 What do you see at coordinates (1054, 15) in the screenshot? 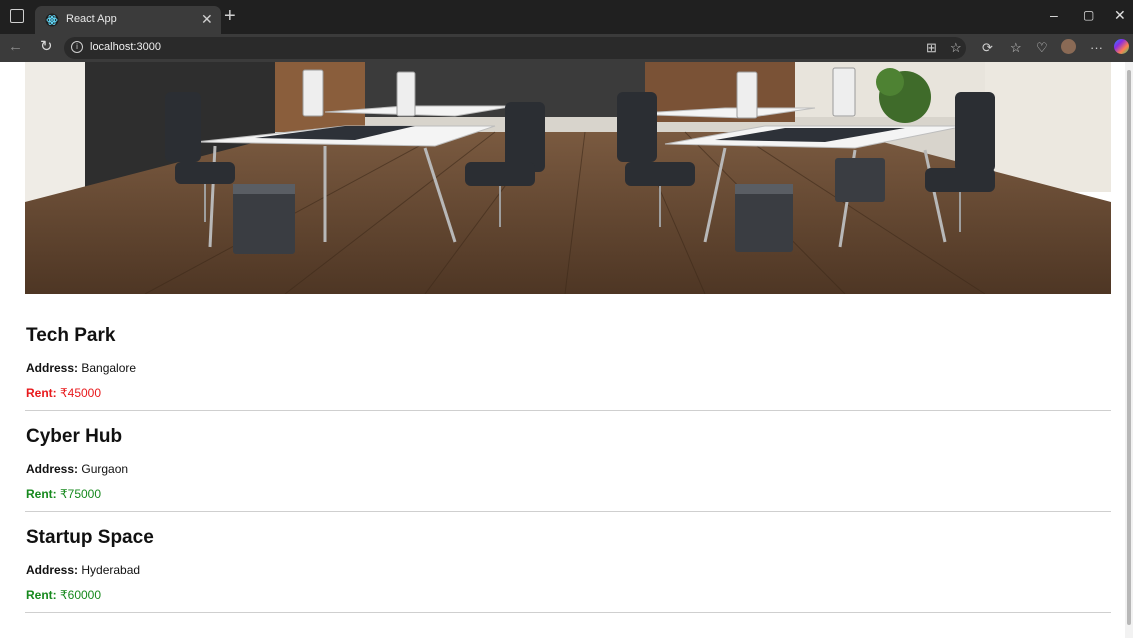
I see `minimize-icon: –` at bounding box center [1054, 15].